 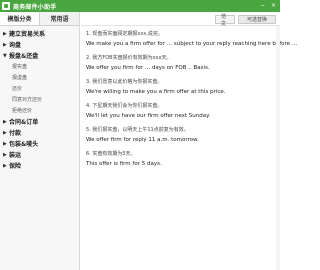 What do you see at coordinates (39, 55) in the screenshot?
I see `category-offer-counteroffer: ▼ 报盘&还盘` at bounding box center [39, 55].